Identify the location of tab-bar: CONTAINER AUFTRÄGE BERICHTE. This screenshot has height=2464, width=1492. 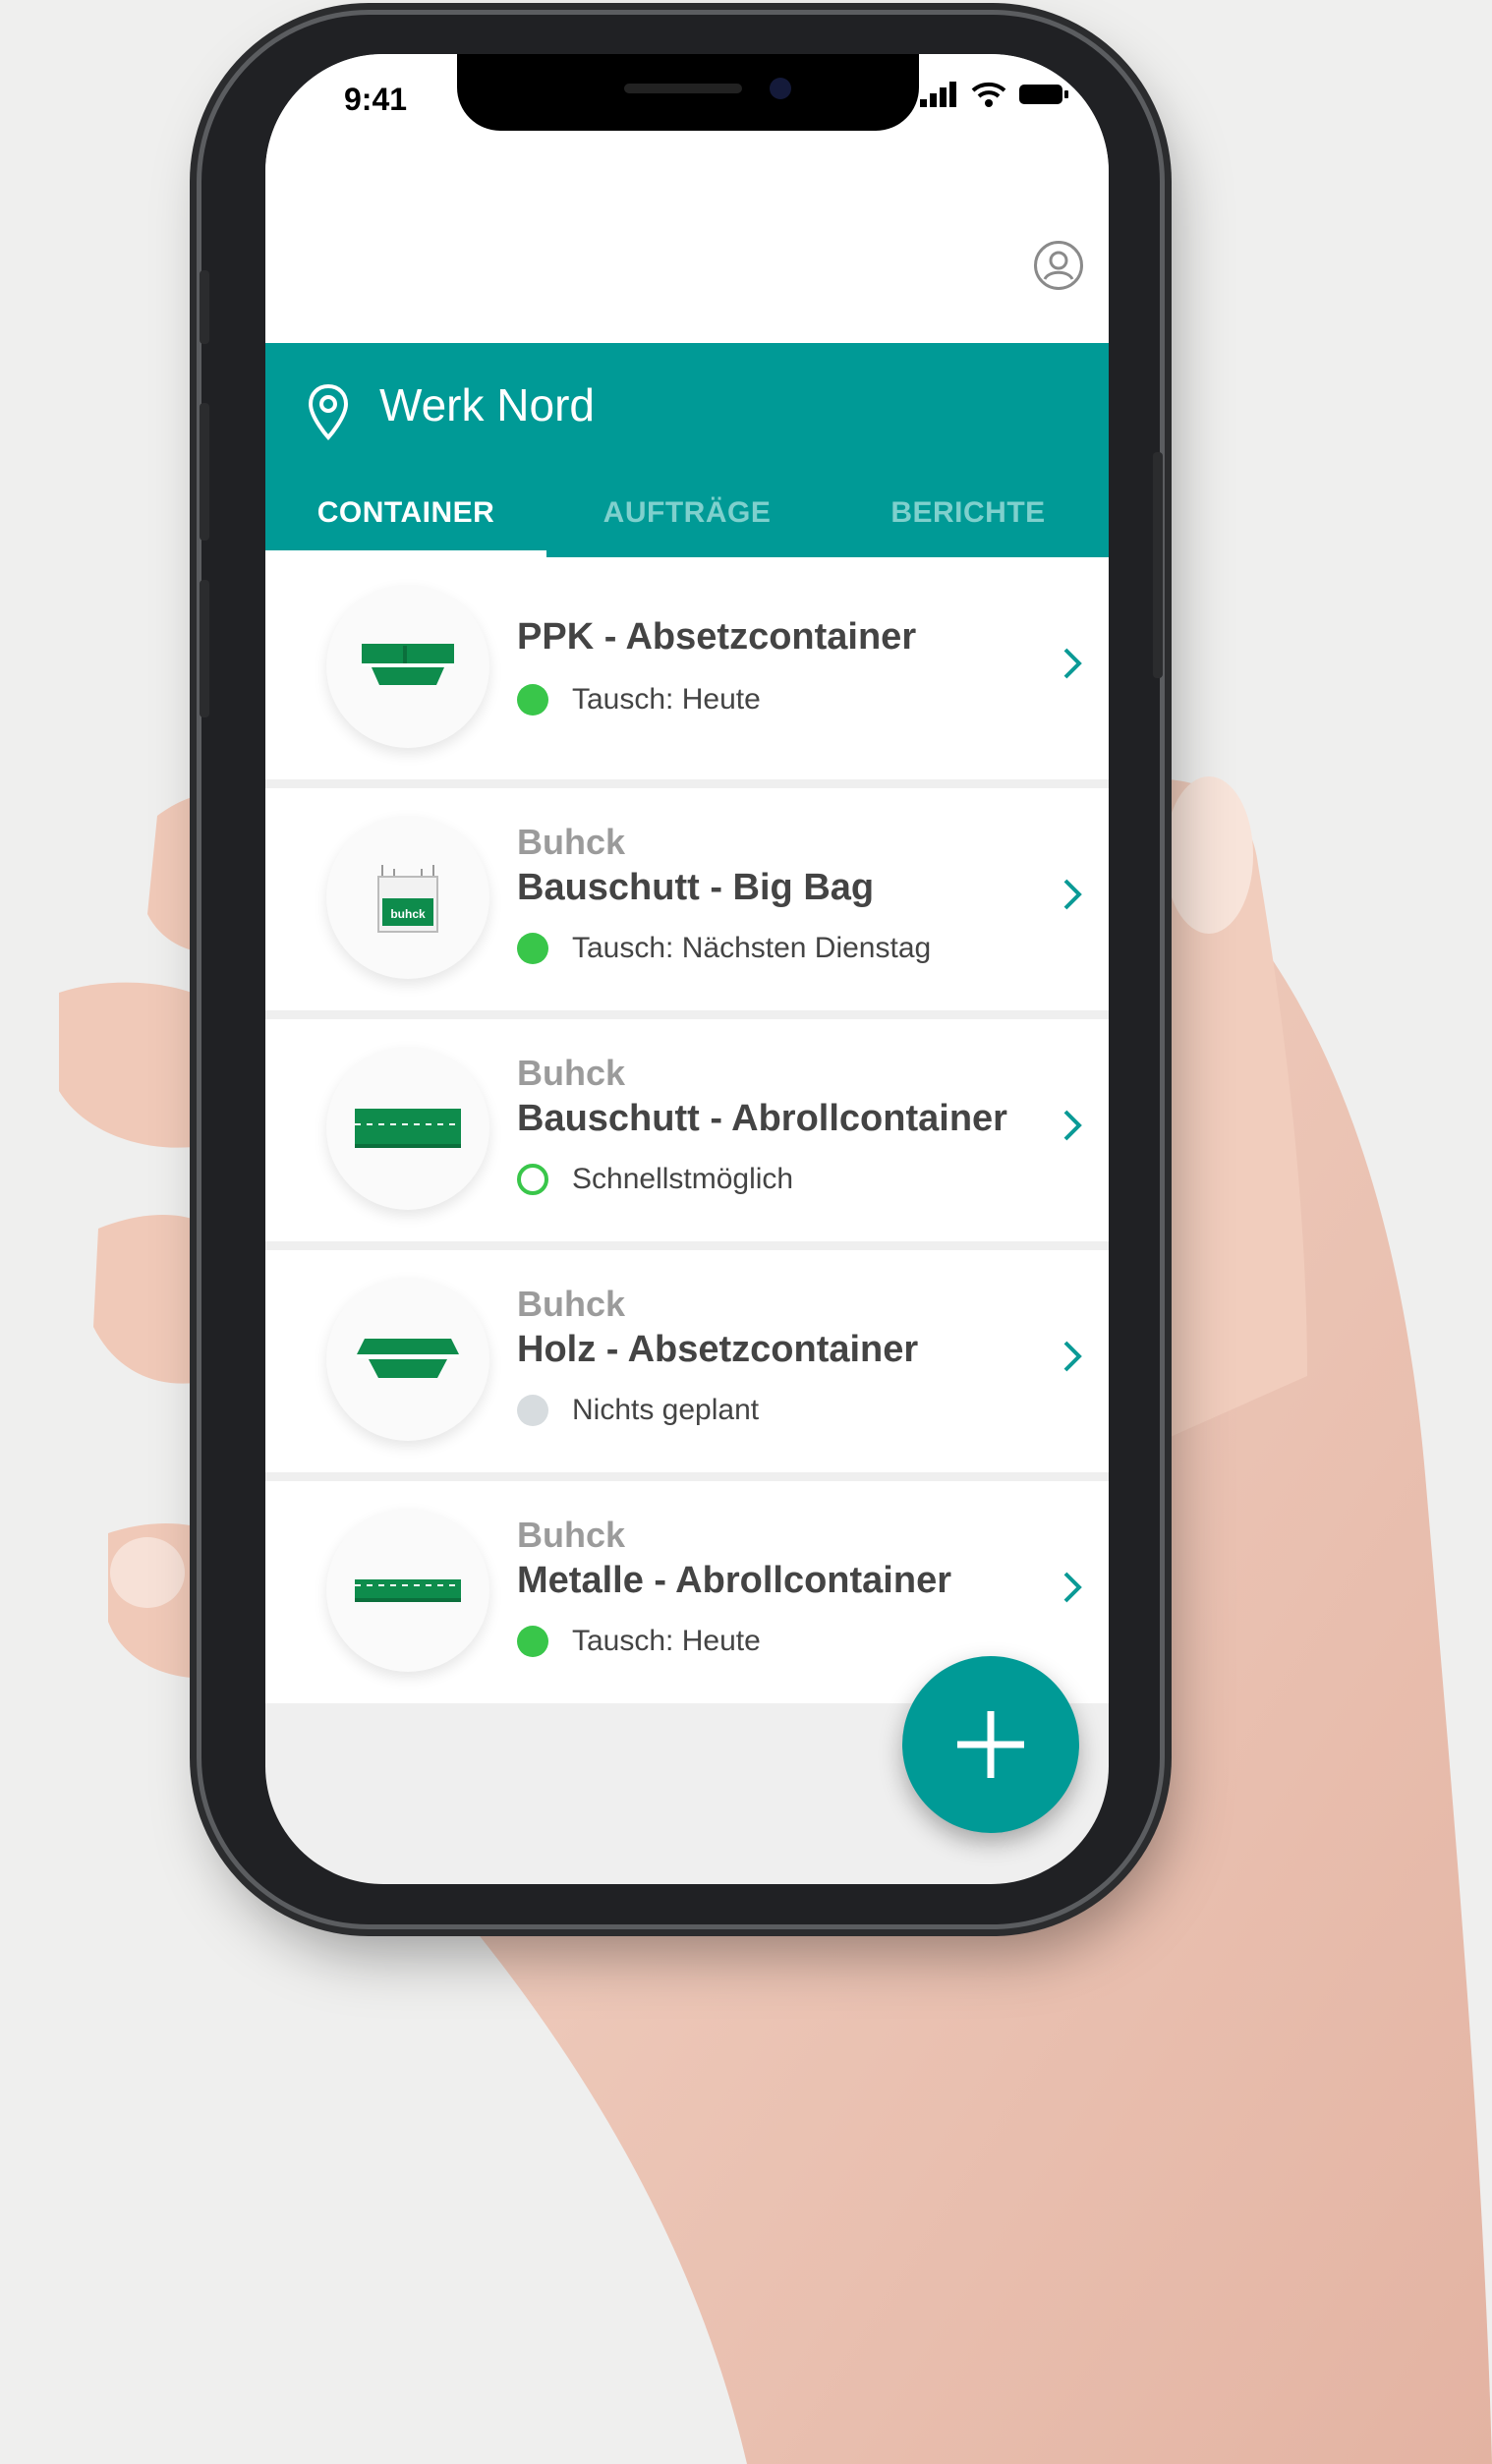
(687, 513).